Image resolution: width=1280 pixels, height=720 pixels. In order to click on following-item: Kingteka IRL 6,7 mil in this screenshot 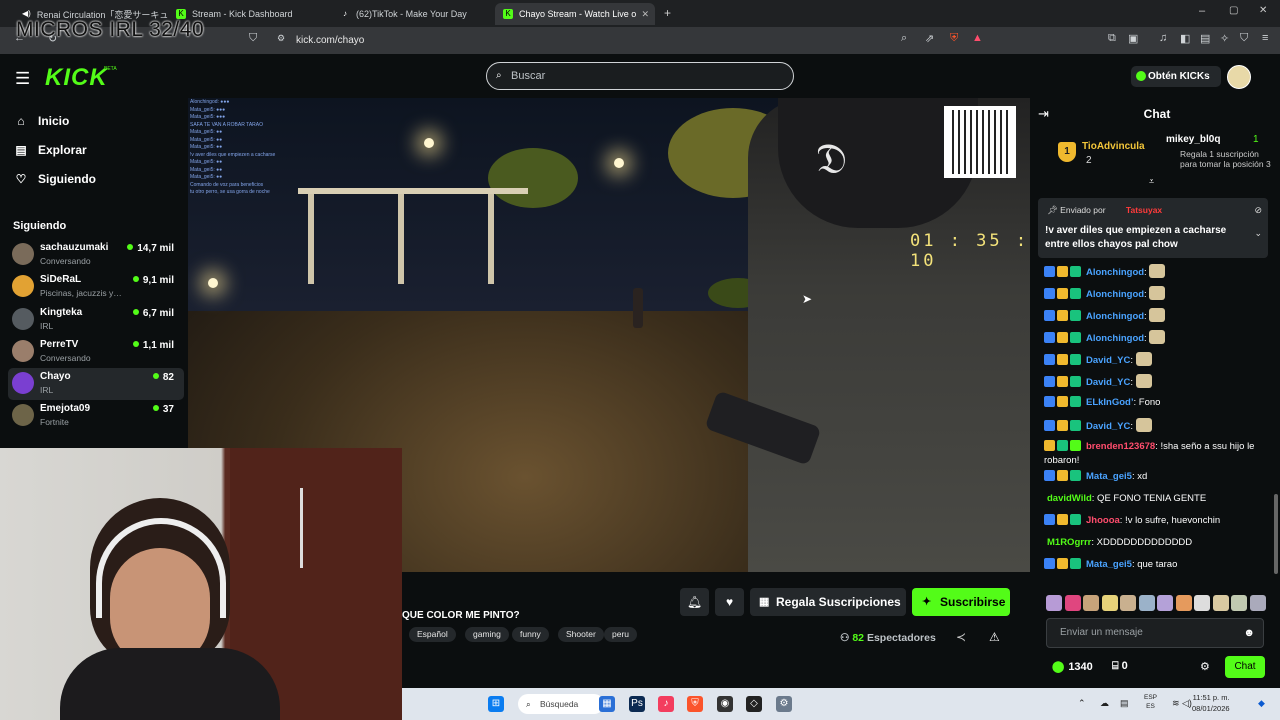, I will do `click(96, 320)`.